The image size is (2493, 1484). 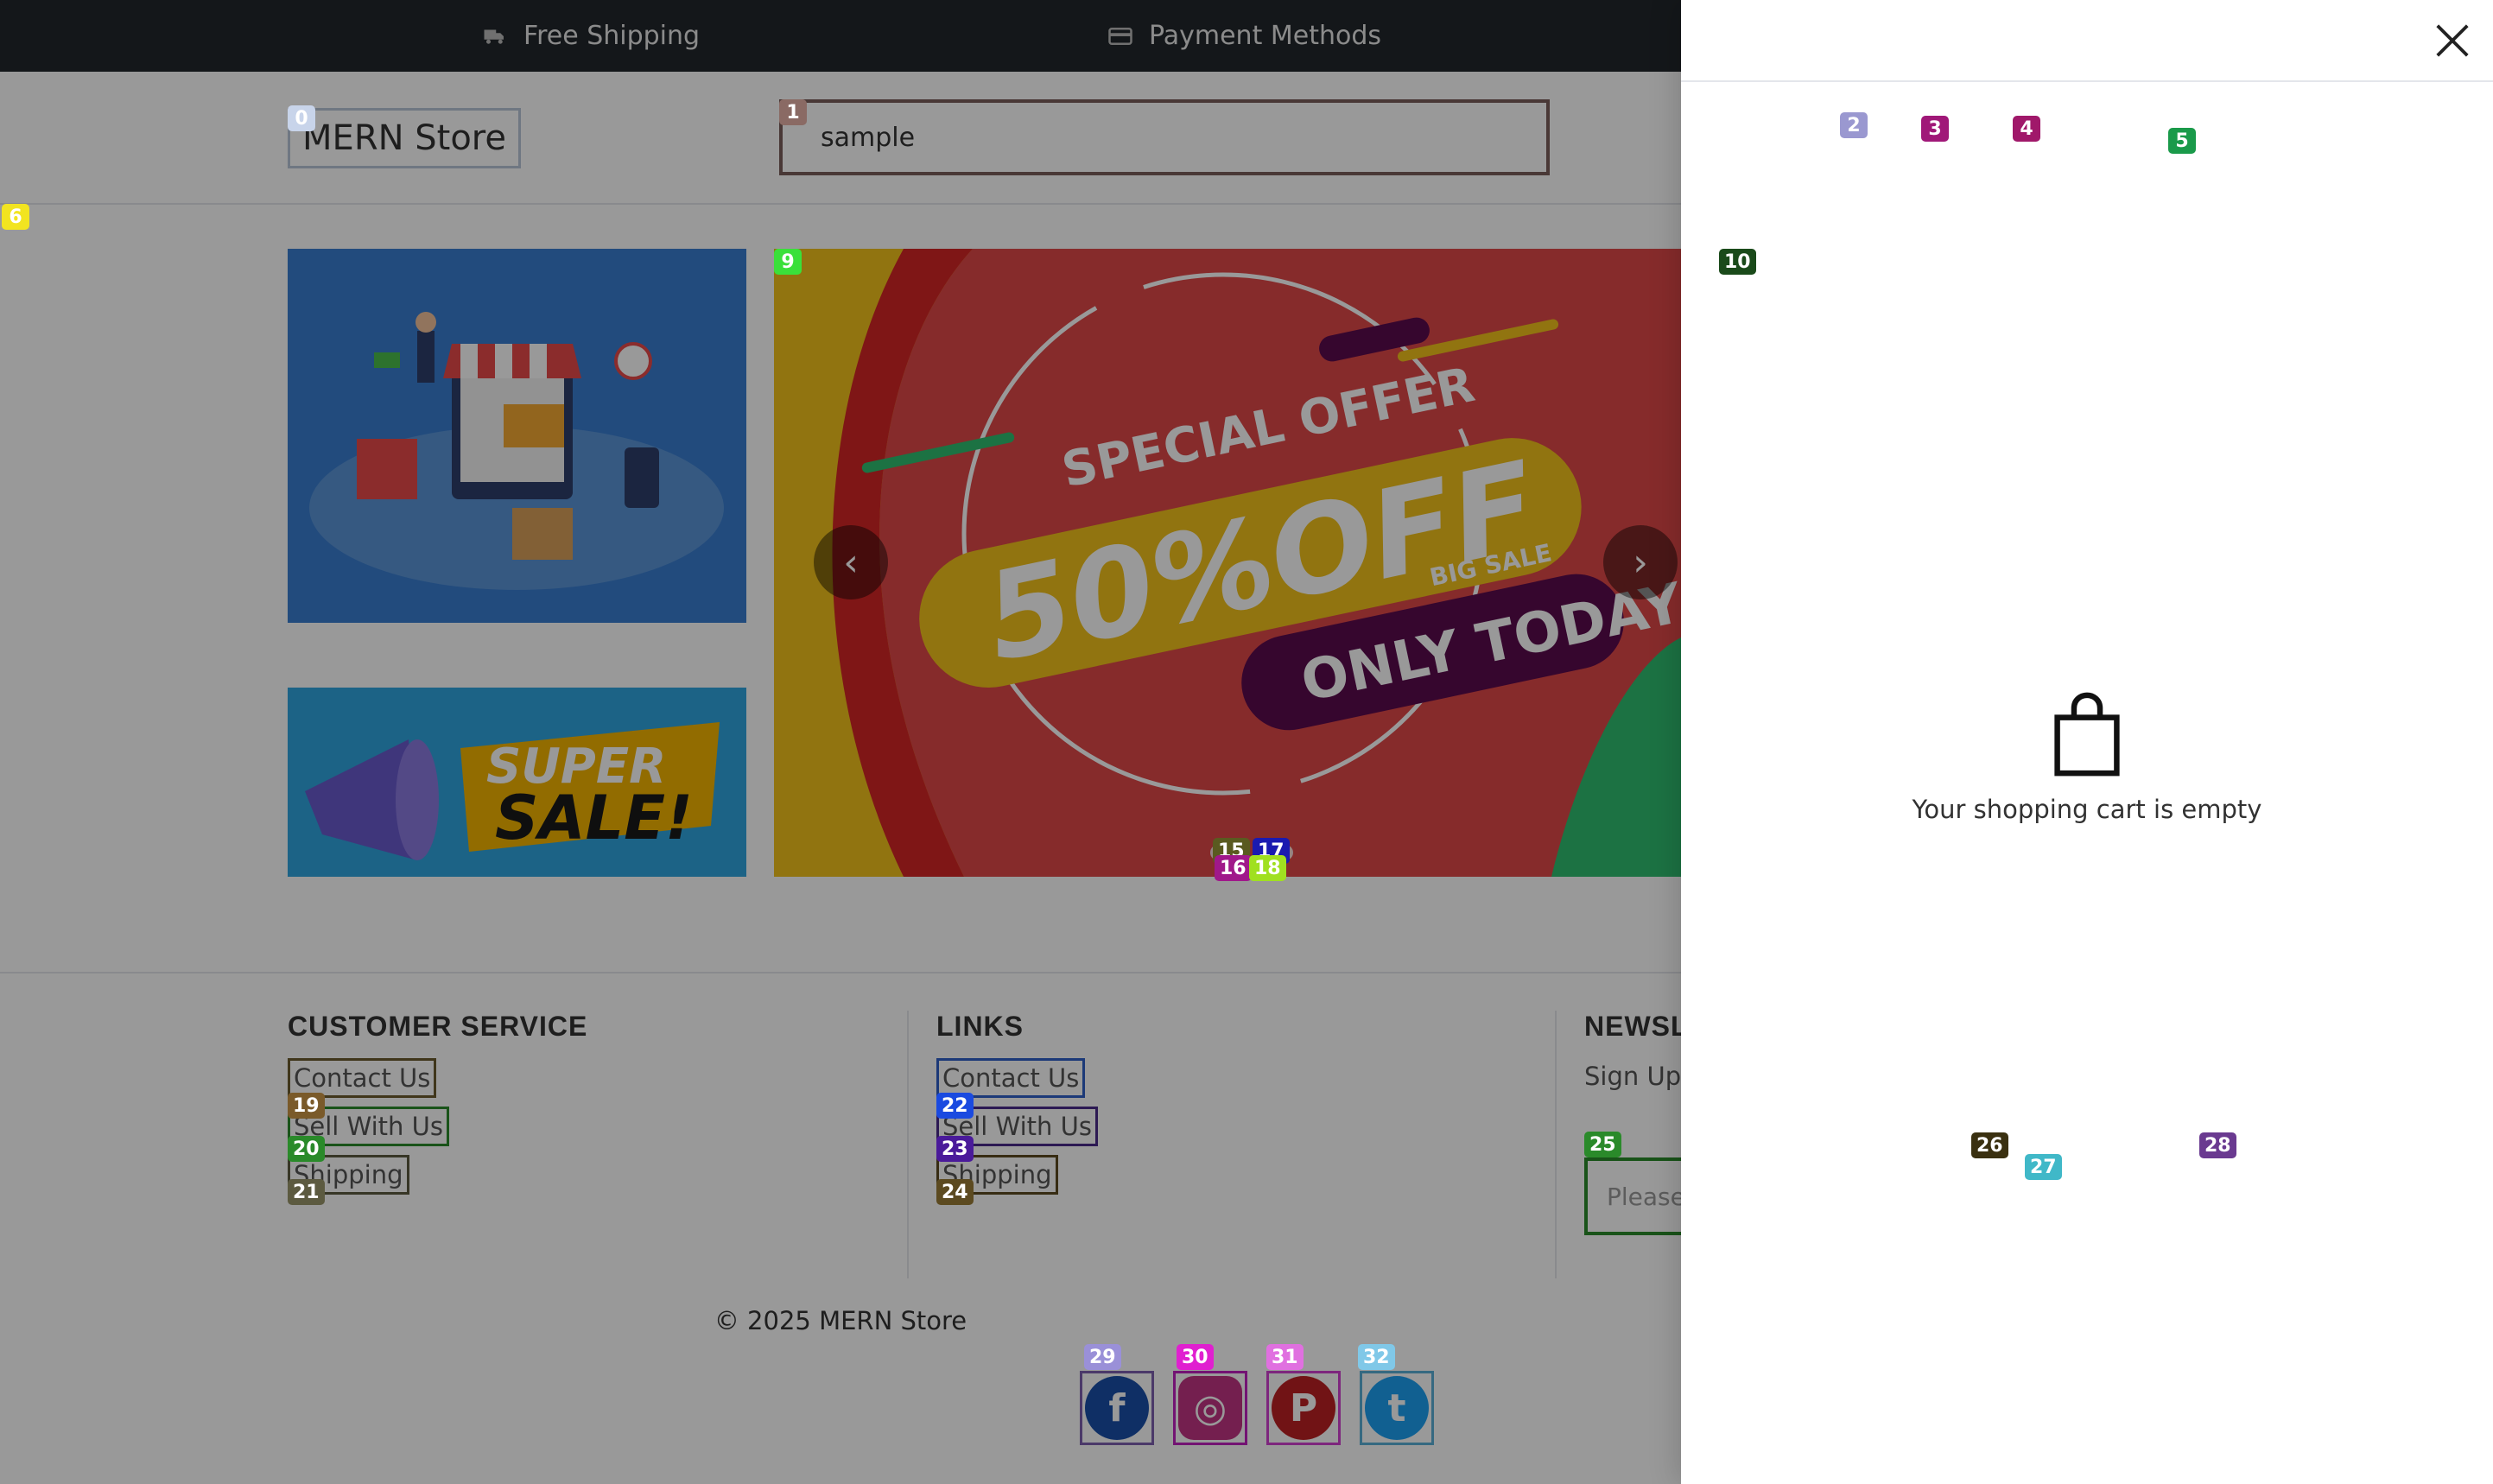 What do you see at coordinates (1737, 262) in the screenshot?
I see `som-marker: 10` at bounding box center [1737, 262].